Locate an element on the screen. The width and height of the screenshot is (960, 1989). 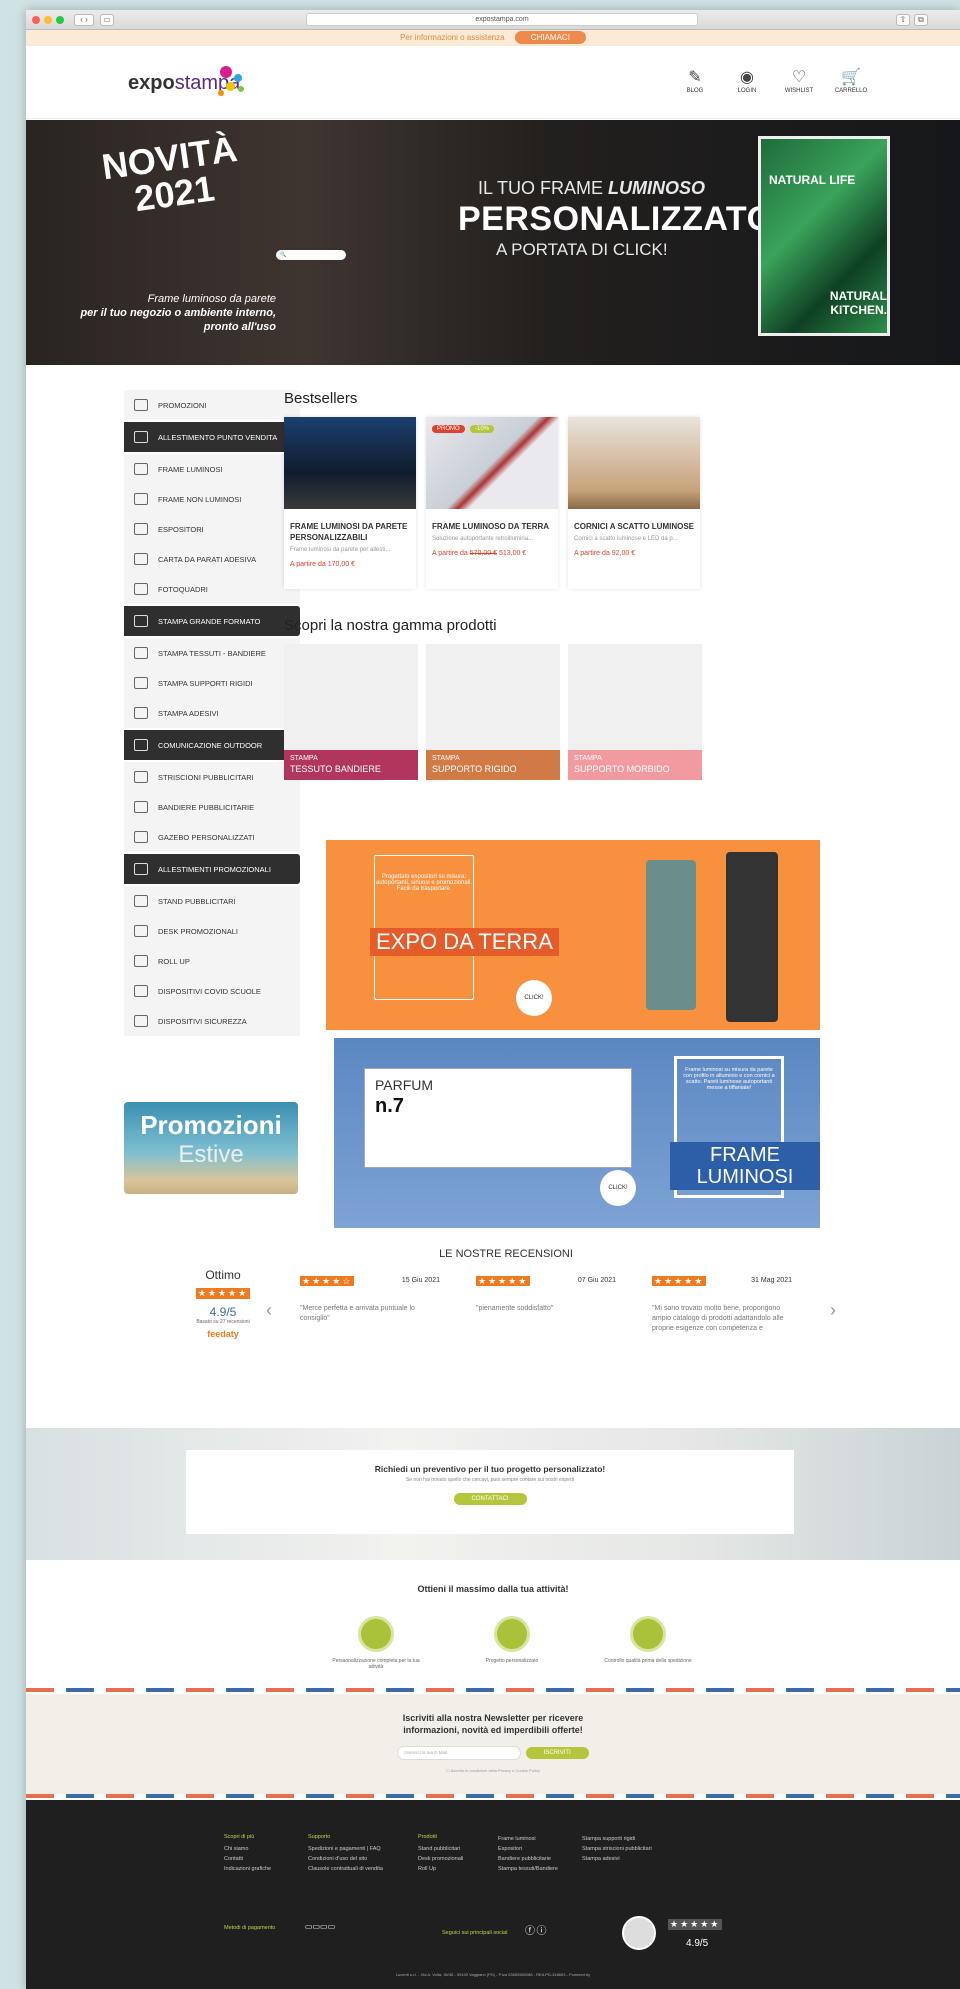
contattaci-button: CONTATTACI is located at coordinates (490, 1499).